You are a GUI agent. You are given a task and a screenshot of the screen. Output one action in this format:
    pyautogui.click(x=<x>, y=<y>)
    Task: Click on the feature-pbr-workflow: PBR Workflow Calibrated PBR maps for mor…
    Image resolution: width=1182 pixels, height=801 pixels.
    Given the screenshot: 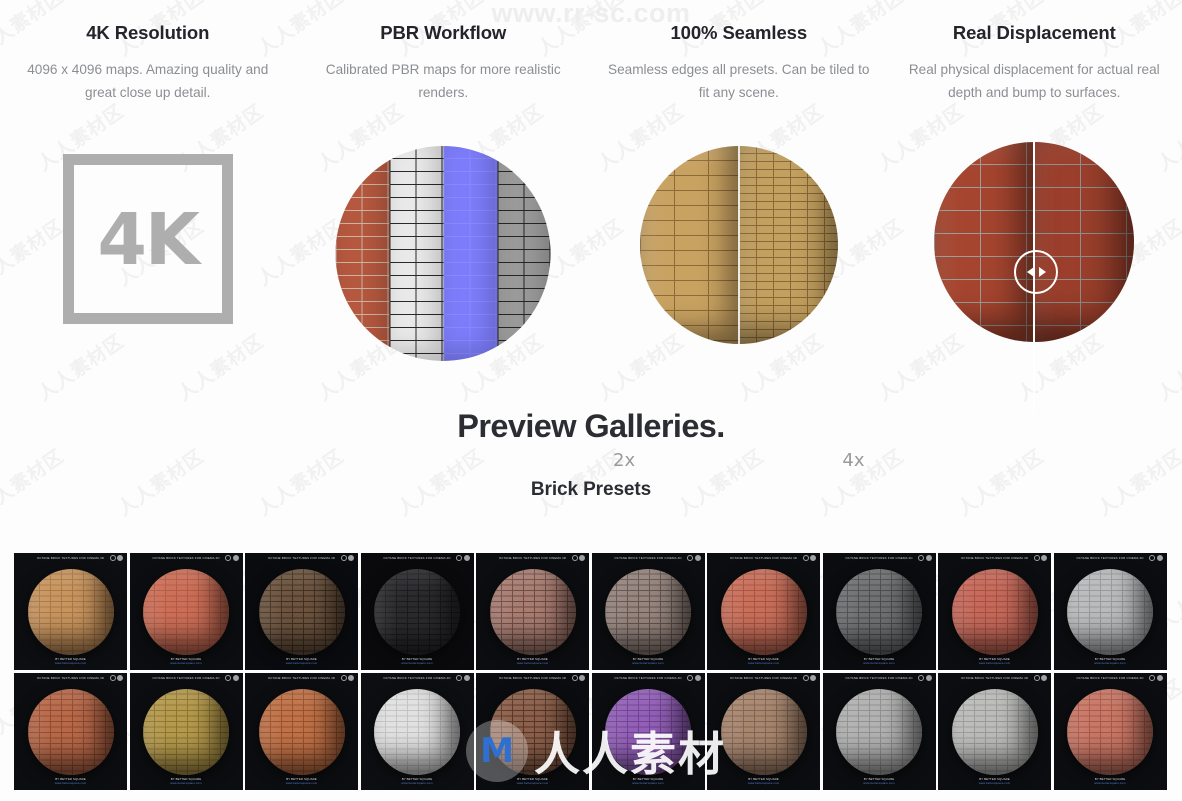 What is the action you would take?
    pyautogui.click(x=444, y=63)
    